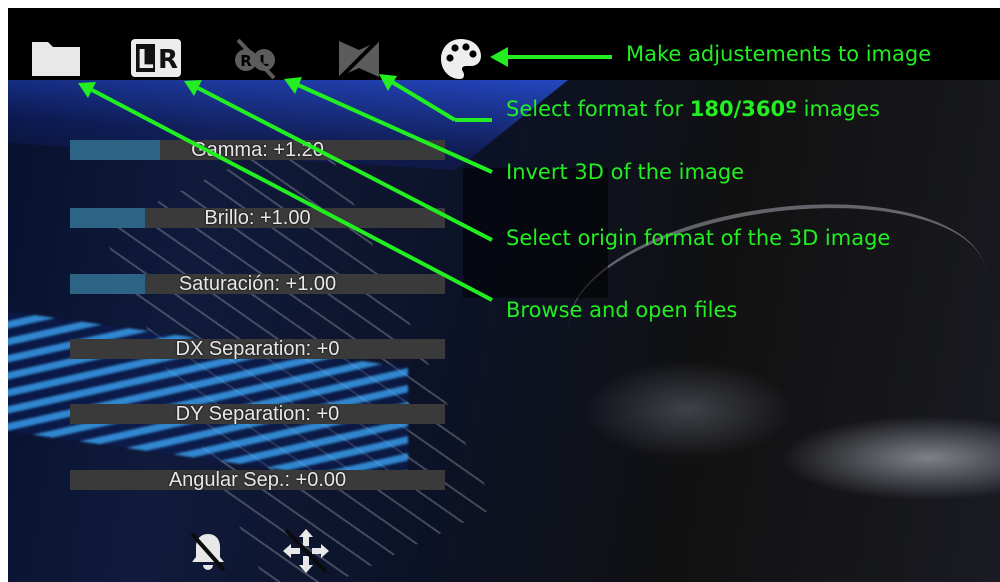 The width and height of the screenshot is (1000, 582). What do you see at coordinates (625, 172) in the screenshot?
I see `annotation-invert: Invert 3D of the image` at bounding box center [625, 172].